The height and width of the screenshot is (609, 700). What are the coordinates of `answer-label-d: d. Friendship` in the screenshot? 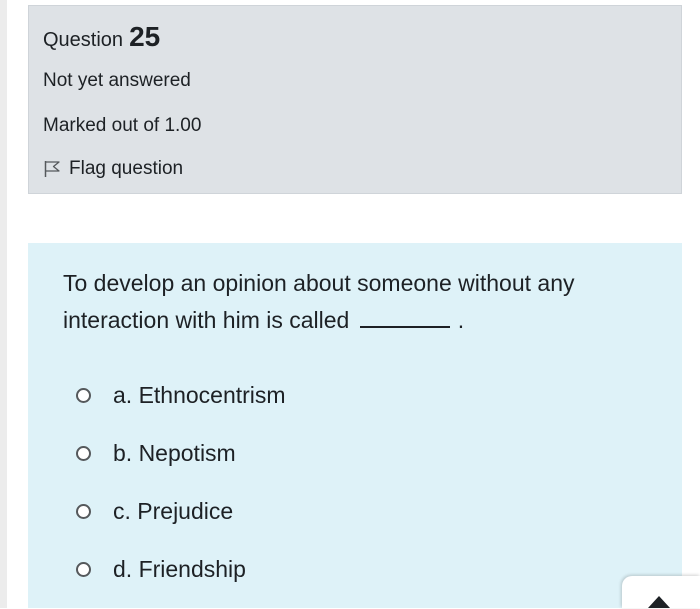 It's located at (179, 569).